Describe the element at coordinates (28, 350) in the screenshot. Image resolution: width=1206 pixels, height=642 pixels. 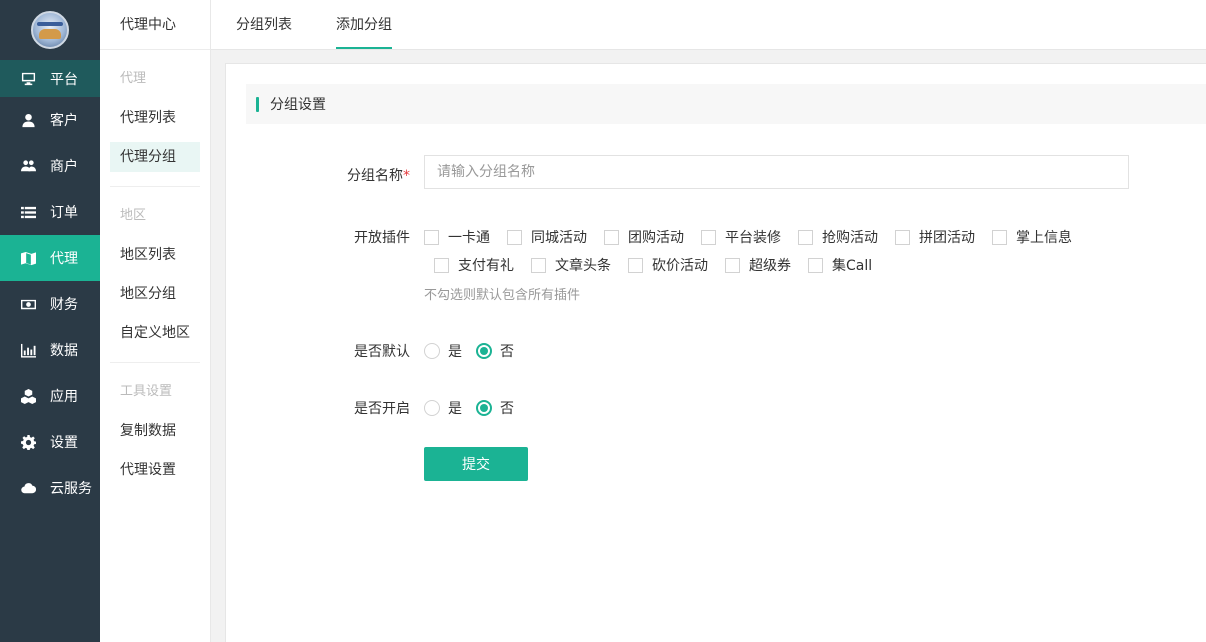
I see `bar-chart-icon` at that location.